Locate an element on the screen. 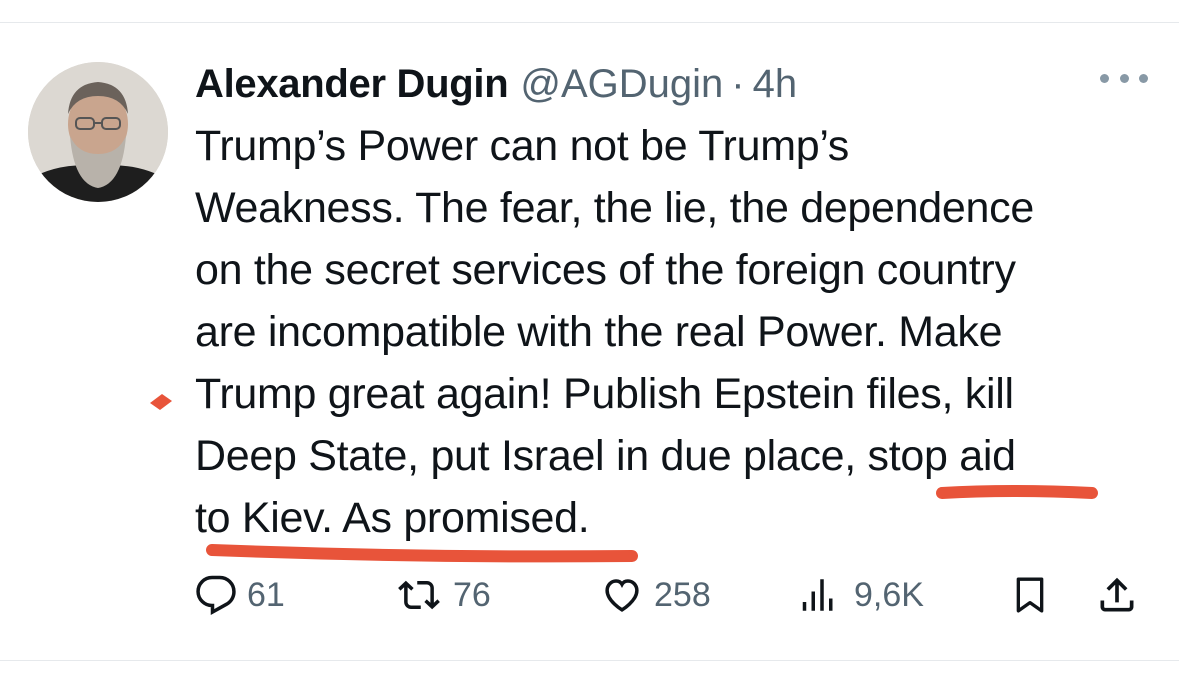 This screenshot has height=673, width=1179. reply-count: 61 is located at coordinates (266, 594).